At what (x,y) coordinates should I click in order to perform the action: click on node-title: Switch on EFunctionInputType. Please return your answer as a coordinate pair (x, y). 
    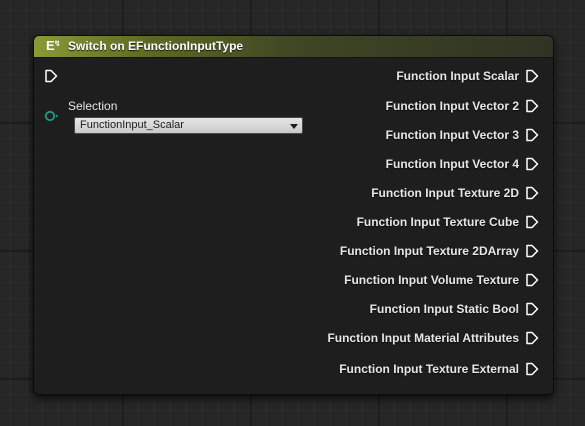
    Looking at the image, I should click on (156, 46).